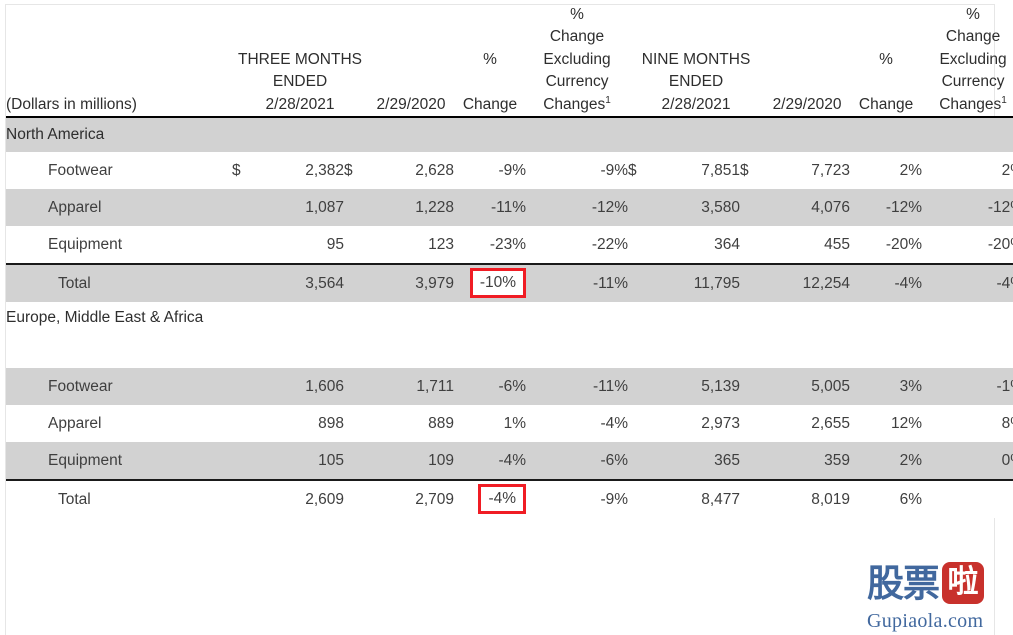 The image size is (1013, 635). I want to click on q-prior-value: 2,709, so click(411, 499).